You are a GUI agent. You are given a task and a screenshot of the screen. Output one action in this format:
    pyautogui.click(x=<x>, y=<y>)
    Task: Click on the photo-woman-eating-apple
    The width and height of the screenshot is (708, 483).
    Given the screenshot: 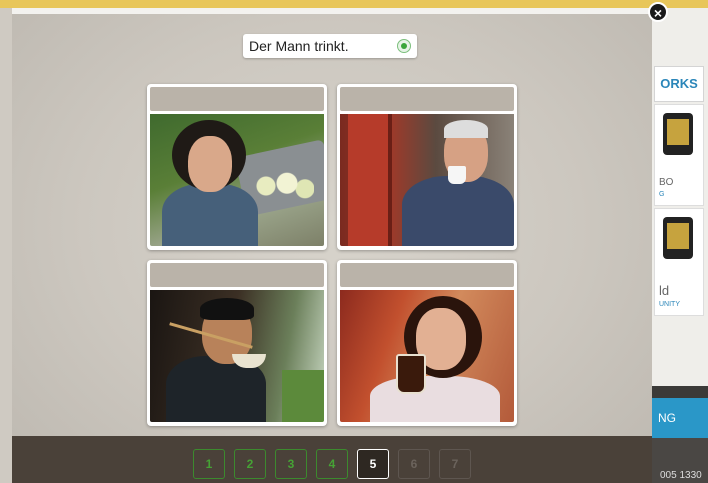 What is the action you would take?
    pyautogui.click(x=237, y=180)
    